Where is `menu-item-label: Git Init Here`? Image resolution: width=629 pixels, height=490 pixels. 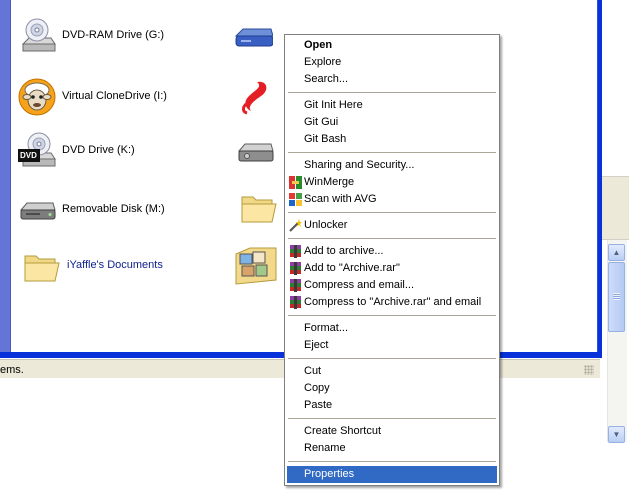
menu-item-label: Git Init Here is located at coordinates (333, 105).